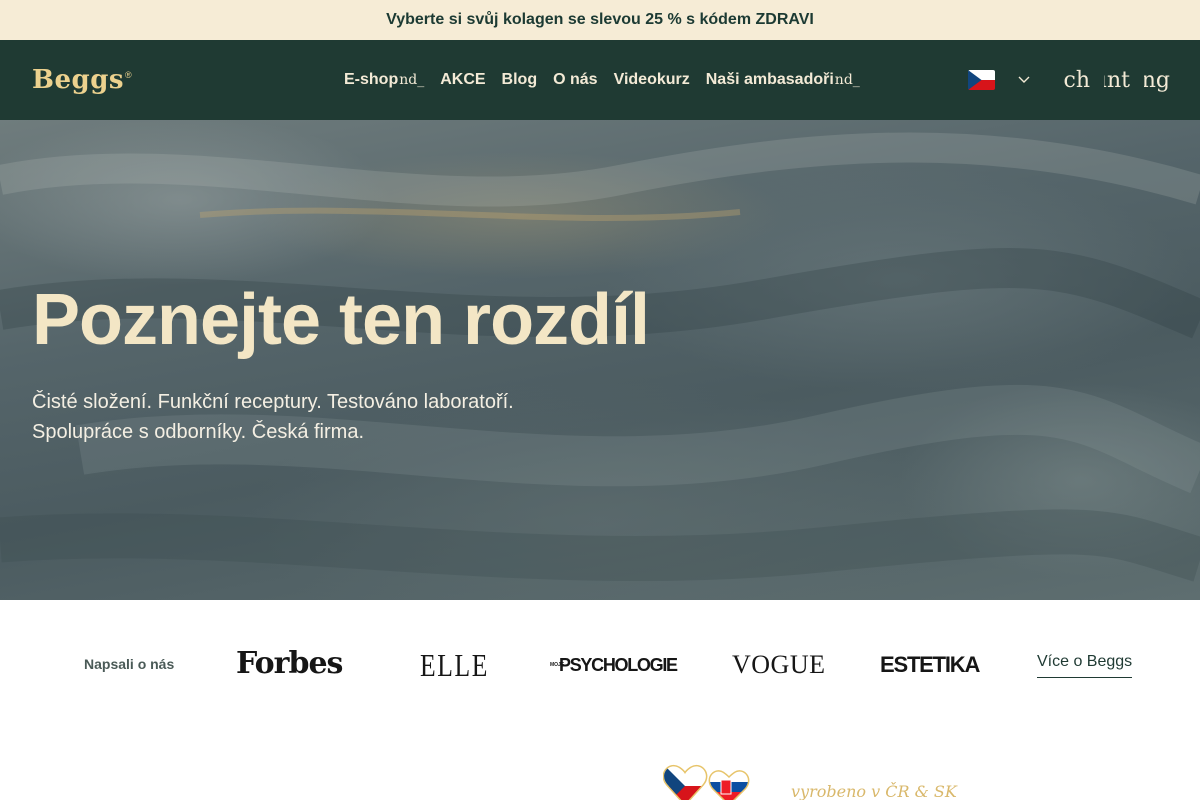 This screenshot has width=1200, height=800. I want to click on chevron-down-icon, so click(1024, 80).